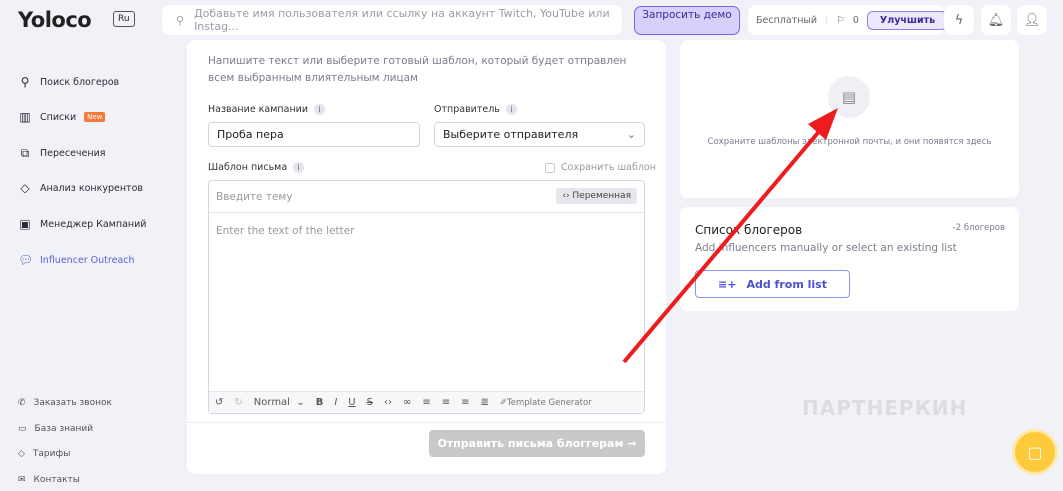 The height and width of the screenshot is (491, 1063). I want to click on arrow-shaft, so click(723, 245).